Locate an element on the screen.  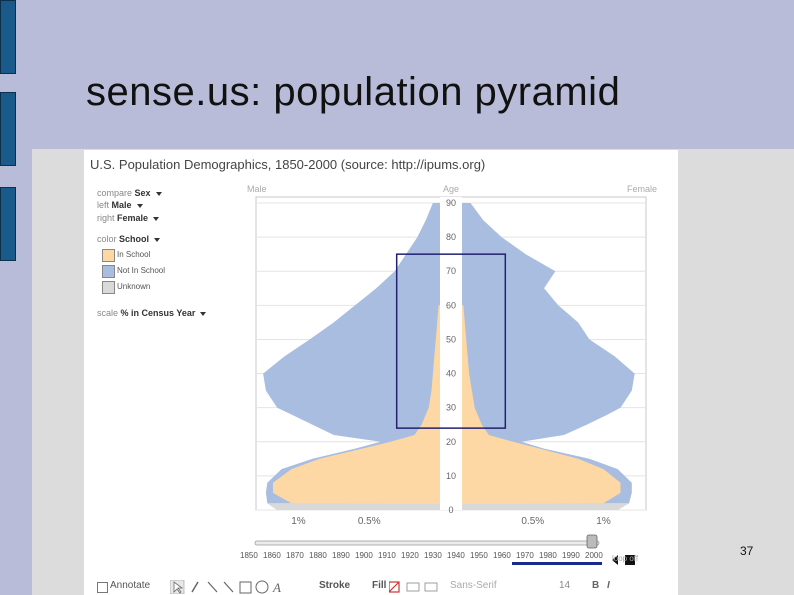
age-tick-label: 30 is located at coordinates (451, 408).